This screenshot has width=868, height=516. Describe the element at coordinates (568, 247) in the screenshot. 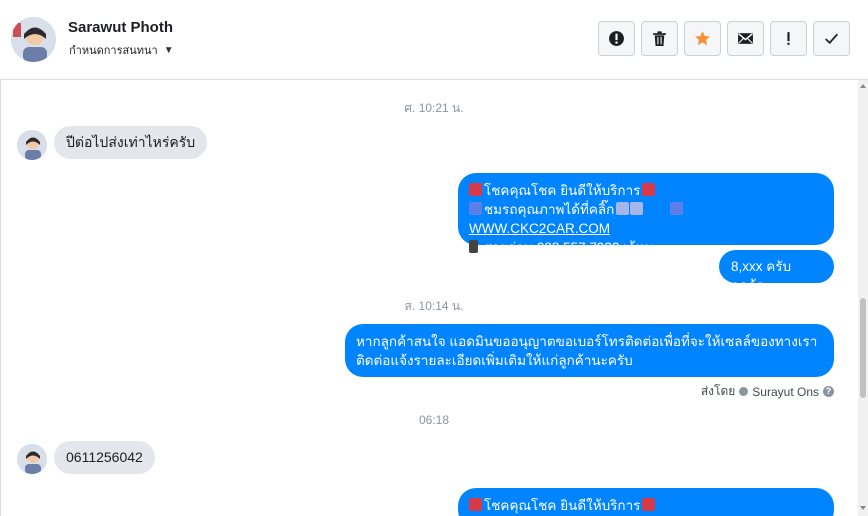

I see `message-line: สายด่วน 088 557 7932 เจ้หนู` at that location.